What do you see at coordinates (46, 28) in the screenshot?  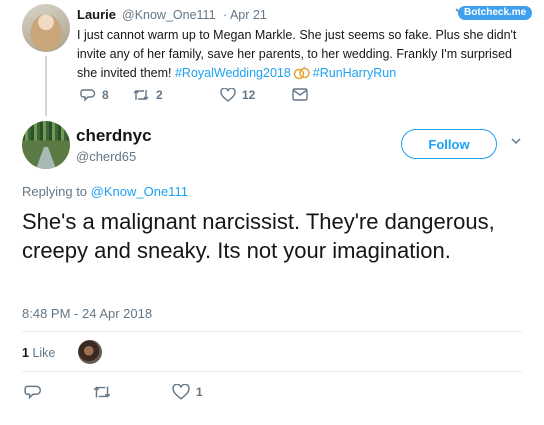 I see `parent-avatar` at bounding box center [46, 28].